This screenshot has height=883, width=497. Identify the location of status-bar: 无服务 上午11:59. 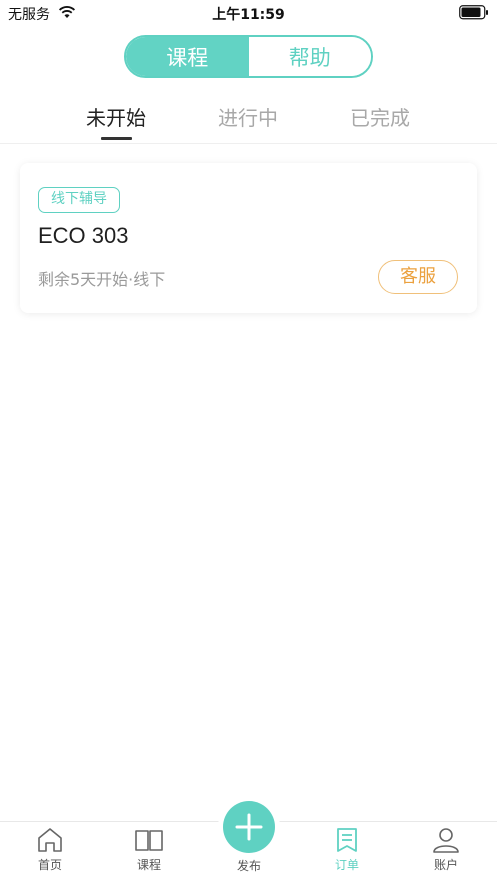
(248, 13).